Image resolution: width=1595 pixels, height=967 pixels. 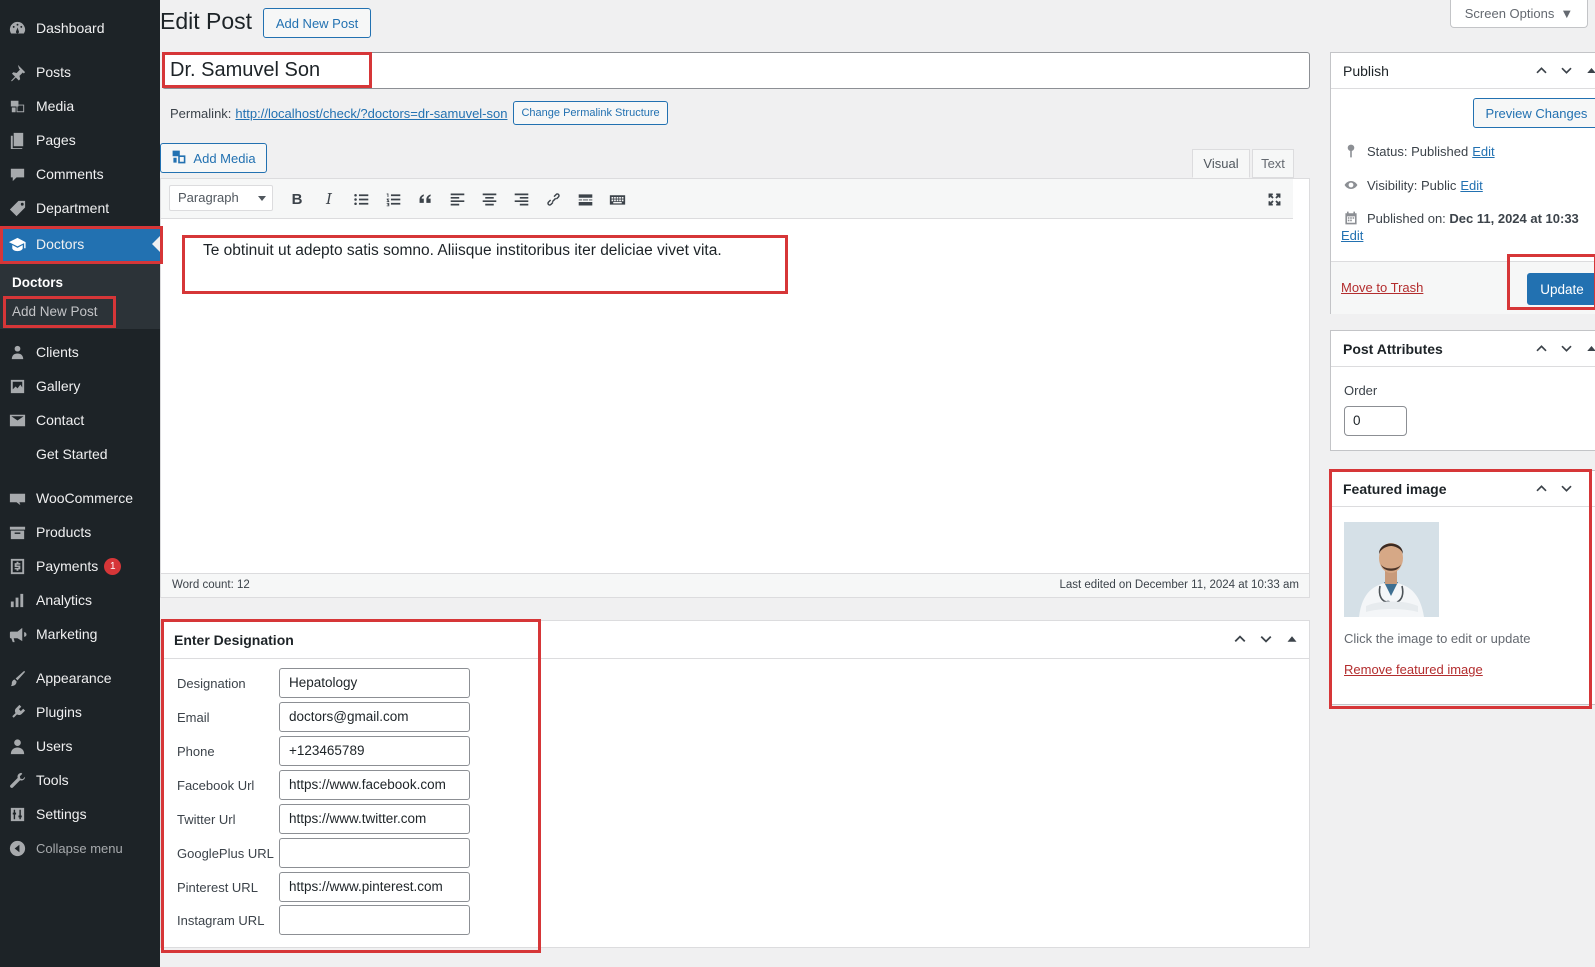 What do you see at coordinates (1561, 289) in the screenshot?
I see `update-button: Update` at bounding box center [1561, 289].